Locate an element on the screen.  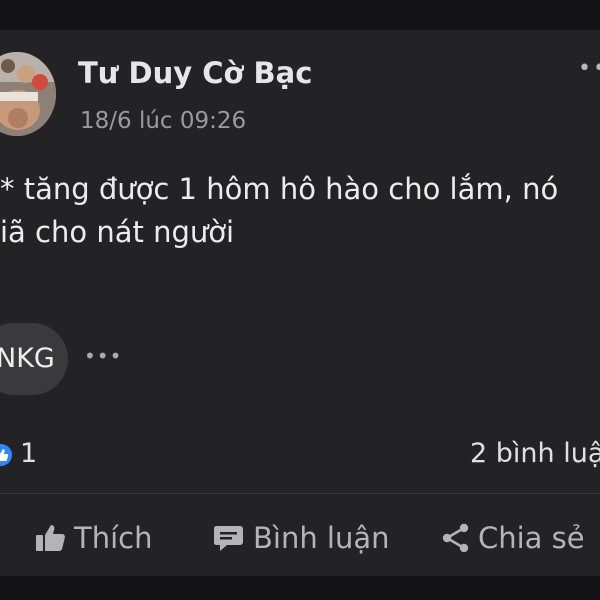
share-button: Chia sẻ is located at coordinates (512, 538).